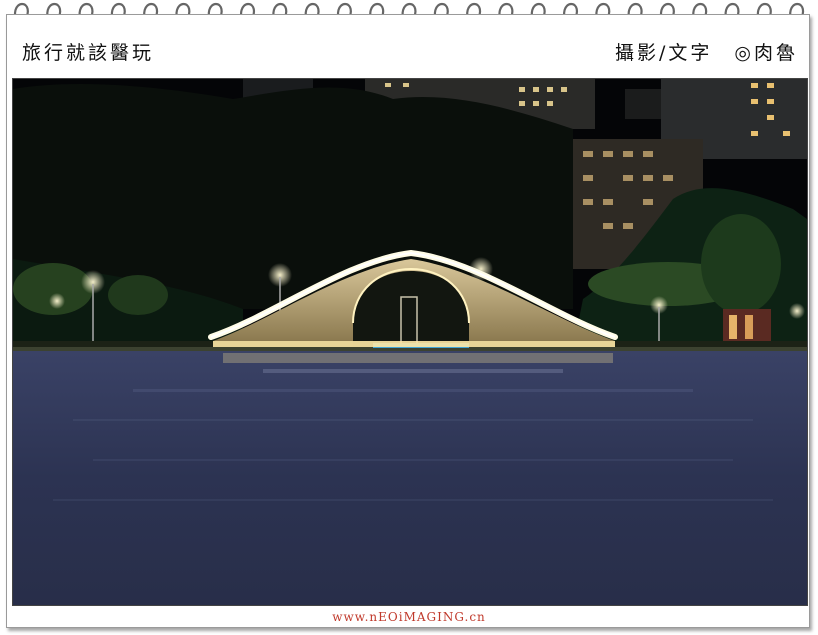 The height and width of the screenshot is (635, 818). What do you see at coordinates (88, 53) in the screenshot?
I see `page-title: 旅行就該醫玩` at bounding box center [88, 53].